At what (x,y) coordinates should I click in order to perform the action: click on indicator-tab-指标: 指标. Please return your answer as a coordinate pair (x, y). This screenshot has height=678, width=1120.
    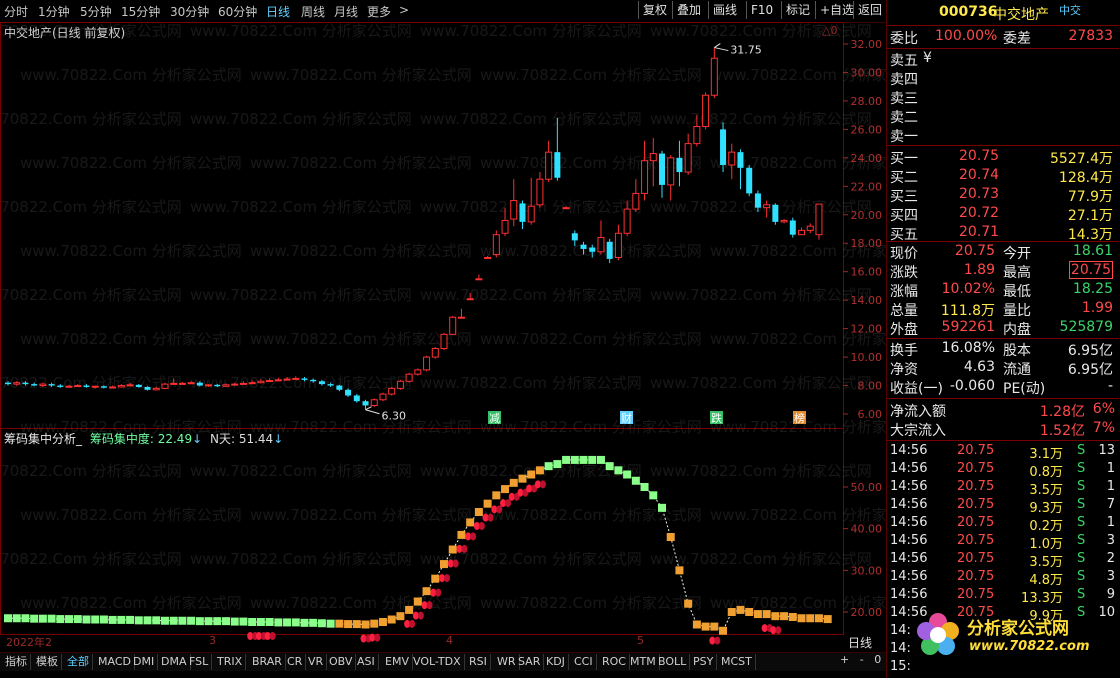
    Looking at the image, I should click on (16, 662).